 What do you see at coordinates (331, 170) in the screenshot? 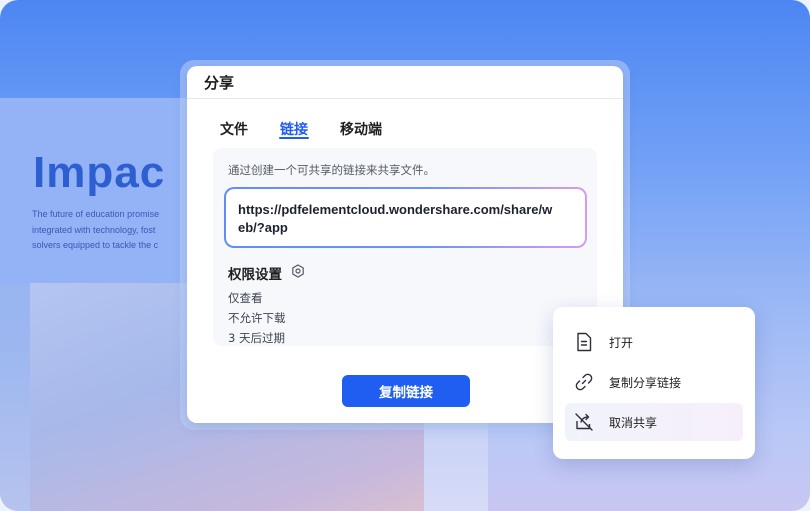
I see `share-description: 通过创建一个可共享的链接来共享文件。` at bounding box center [331, 170].